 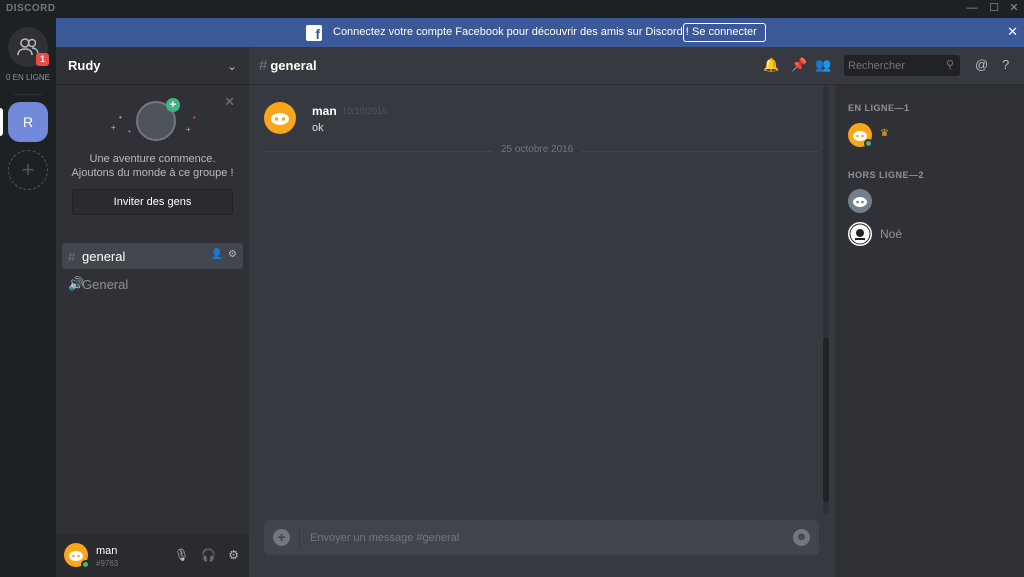 I want to click on channel-item-general-voice: 🔊 General, so click(x=152, y=284).